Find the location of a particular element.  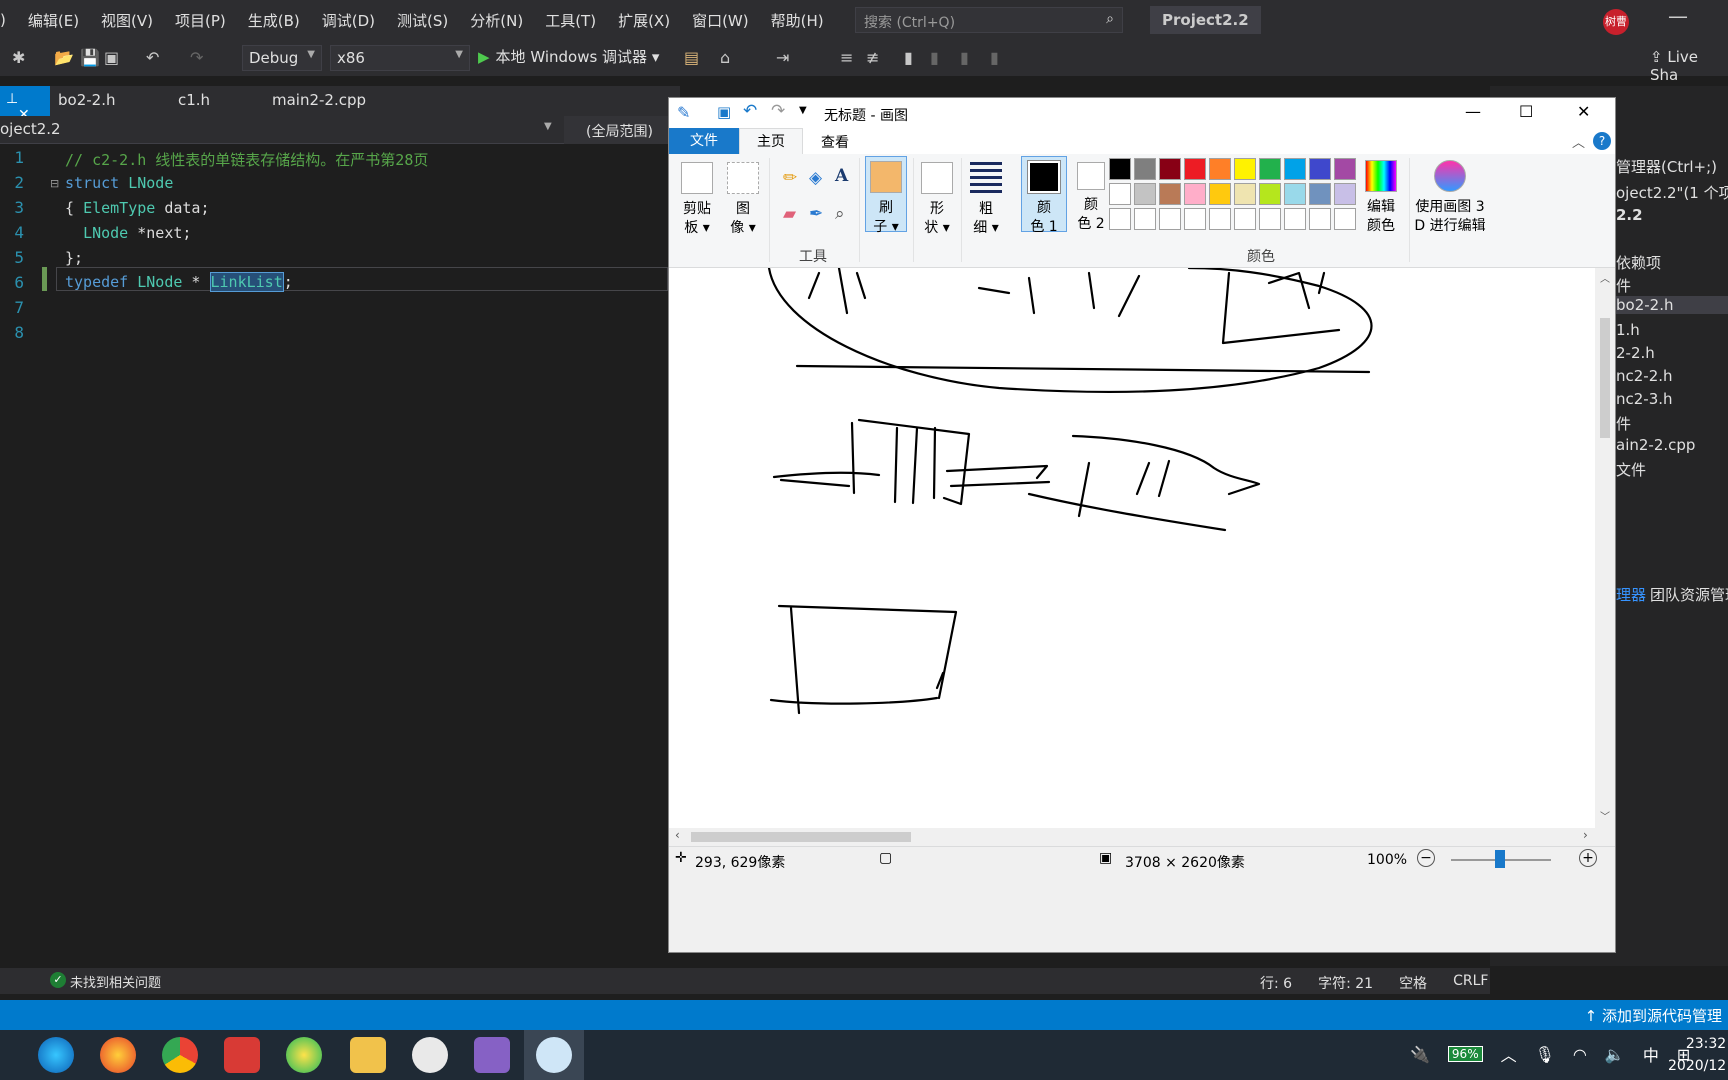

wifi-icon: ◠ is located at coordinates (1580, 1054).